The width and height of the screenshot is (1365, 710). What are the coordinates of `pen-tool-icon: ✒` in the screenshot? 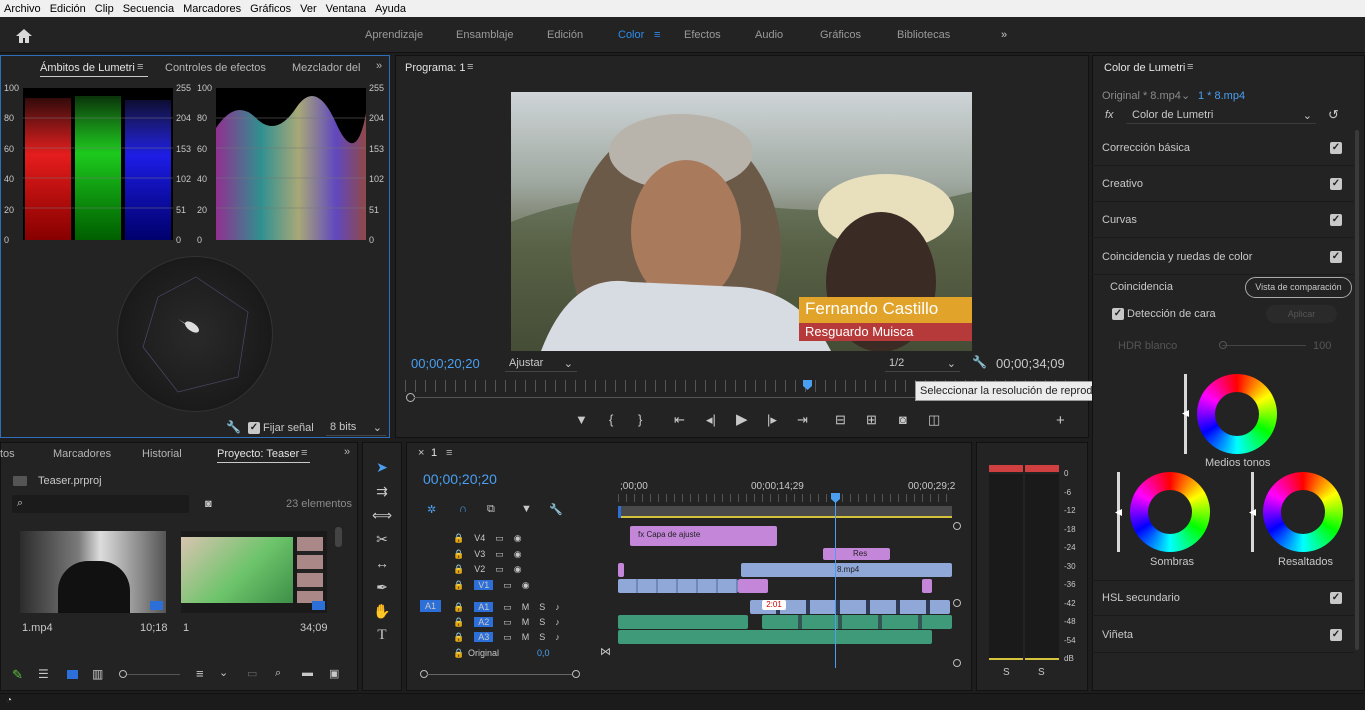 It's located at (382, 589).